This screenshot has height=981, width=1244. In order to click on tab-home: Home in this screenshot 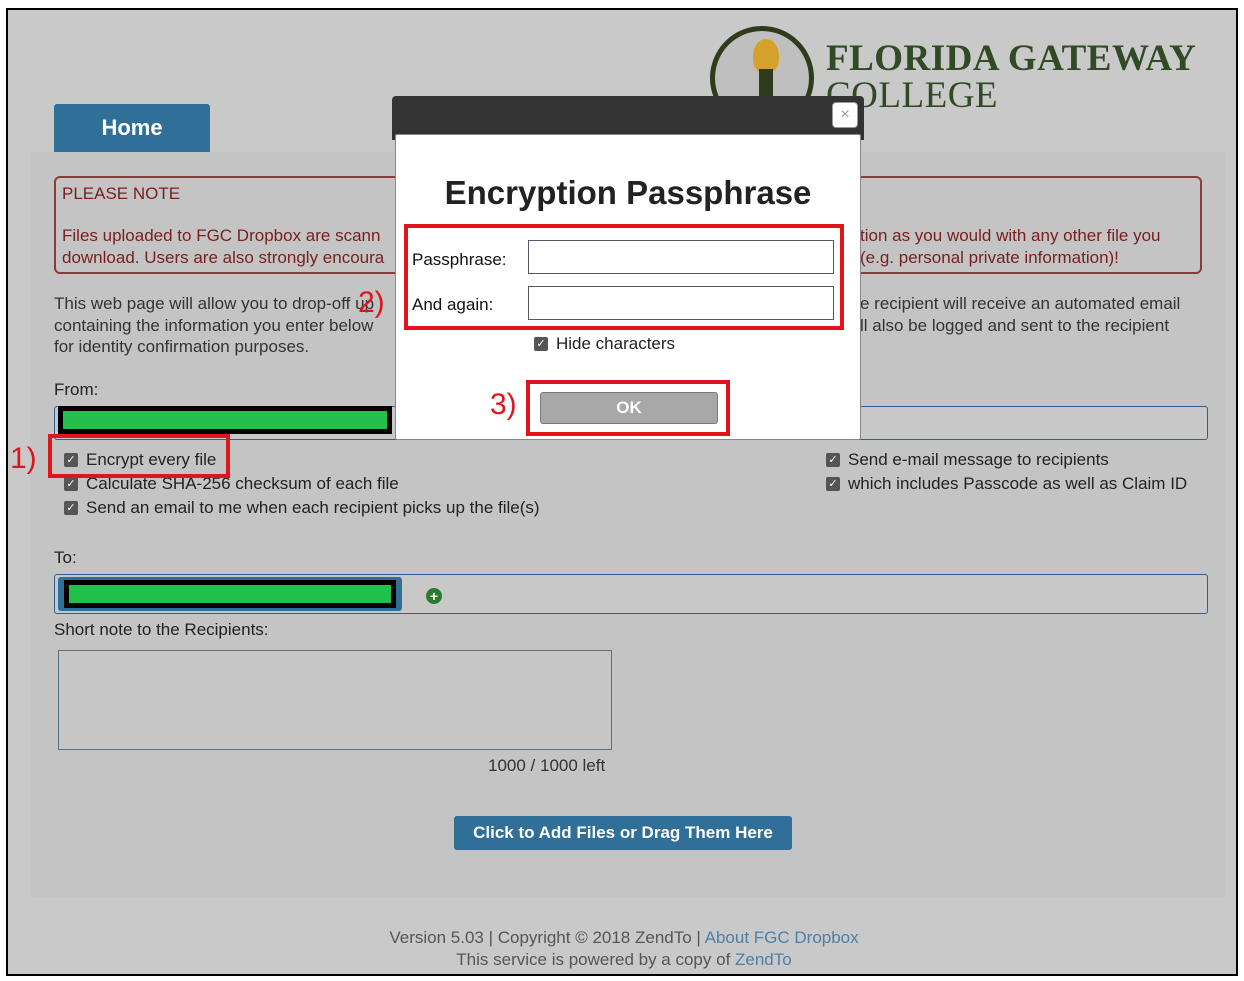, I will do `click(132, 128)`.